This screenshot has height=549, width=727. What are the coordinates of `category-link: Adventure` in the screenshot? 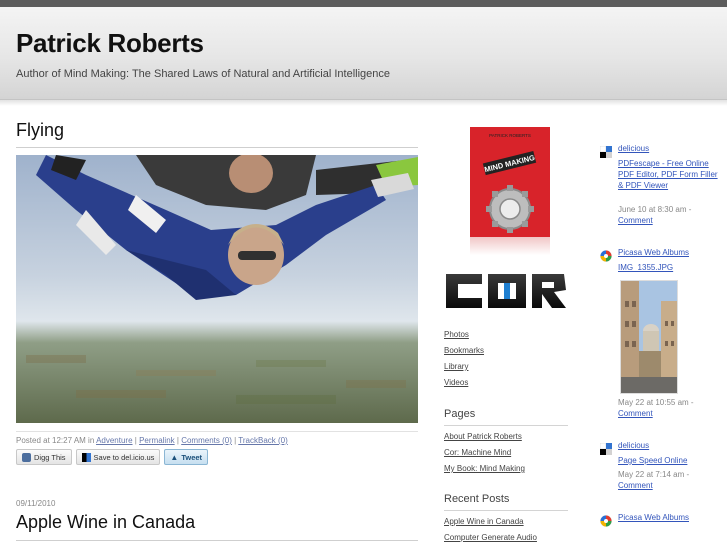 It's located at (114, 440).